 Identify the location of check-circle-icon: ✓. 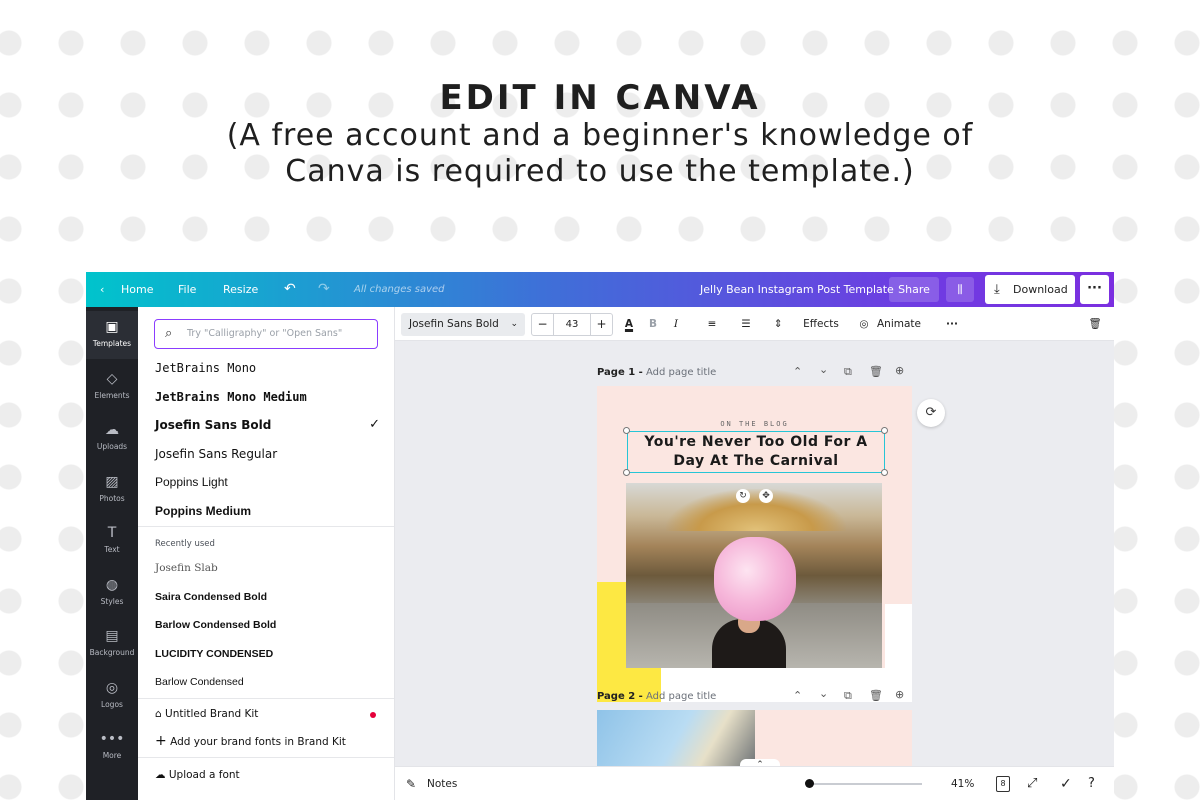
(1066, 783).